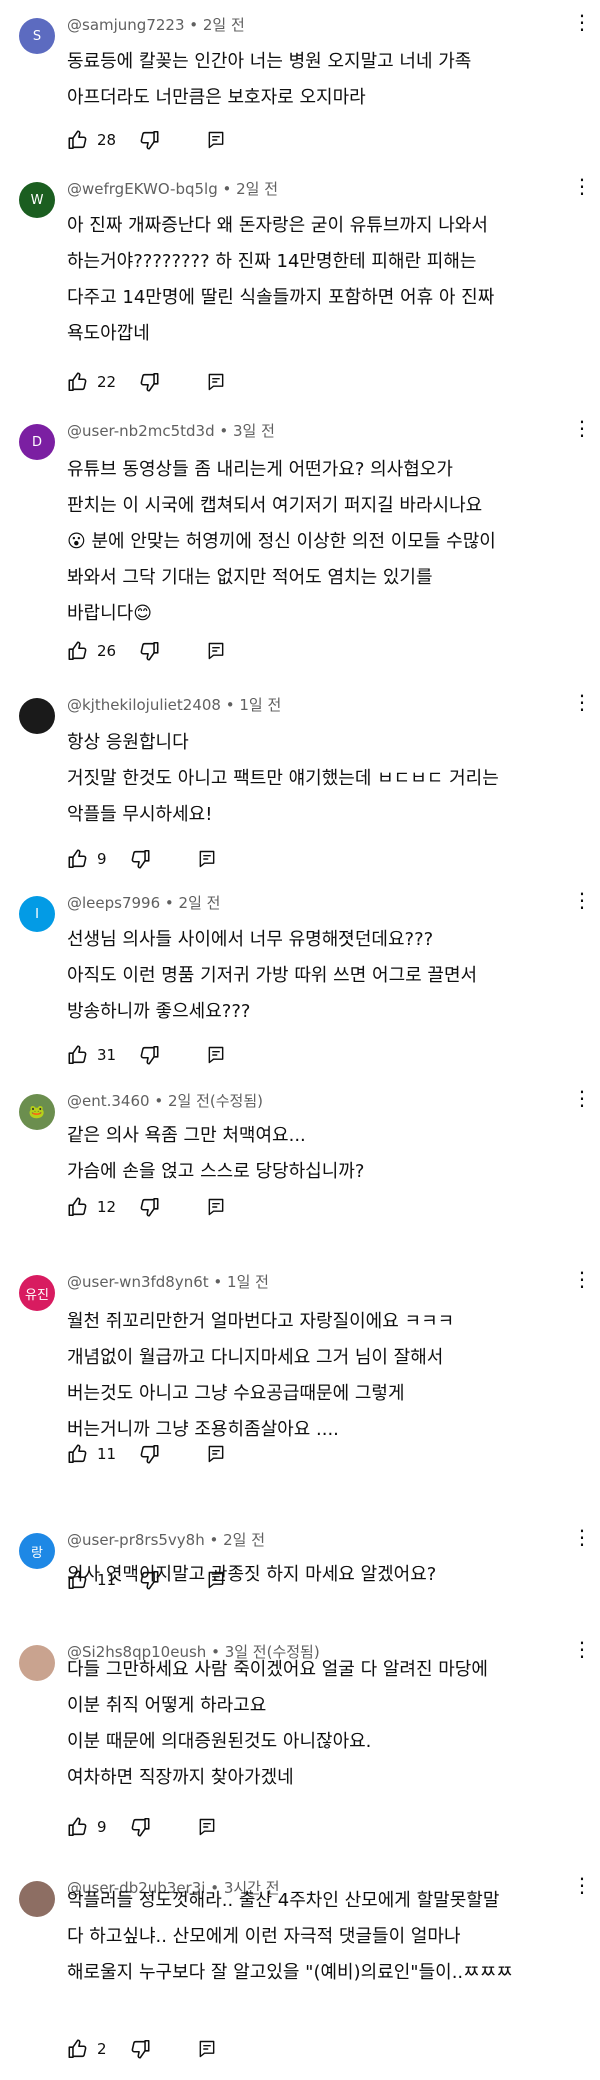 This screenshot has width=600, height=2080. What do you see at coordinates (37, 1293) in the screenshot?
I see `avatar: 유진` at bounding box center [37, 1293].